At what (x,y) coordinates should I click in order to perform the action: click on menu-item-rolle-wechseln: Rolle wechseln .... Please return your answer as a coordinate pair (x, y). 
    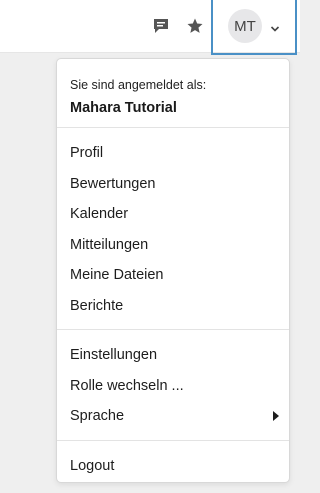
    Looking at the image, I should click on (173, 386).